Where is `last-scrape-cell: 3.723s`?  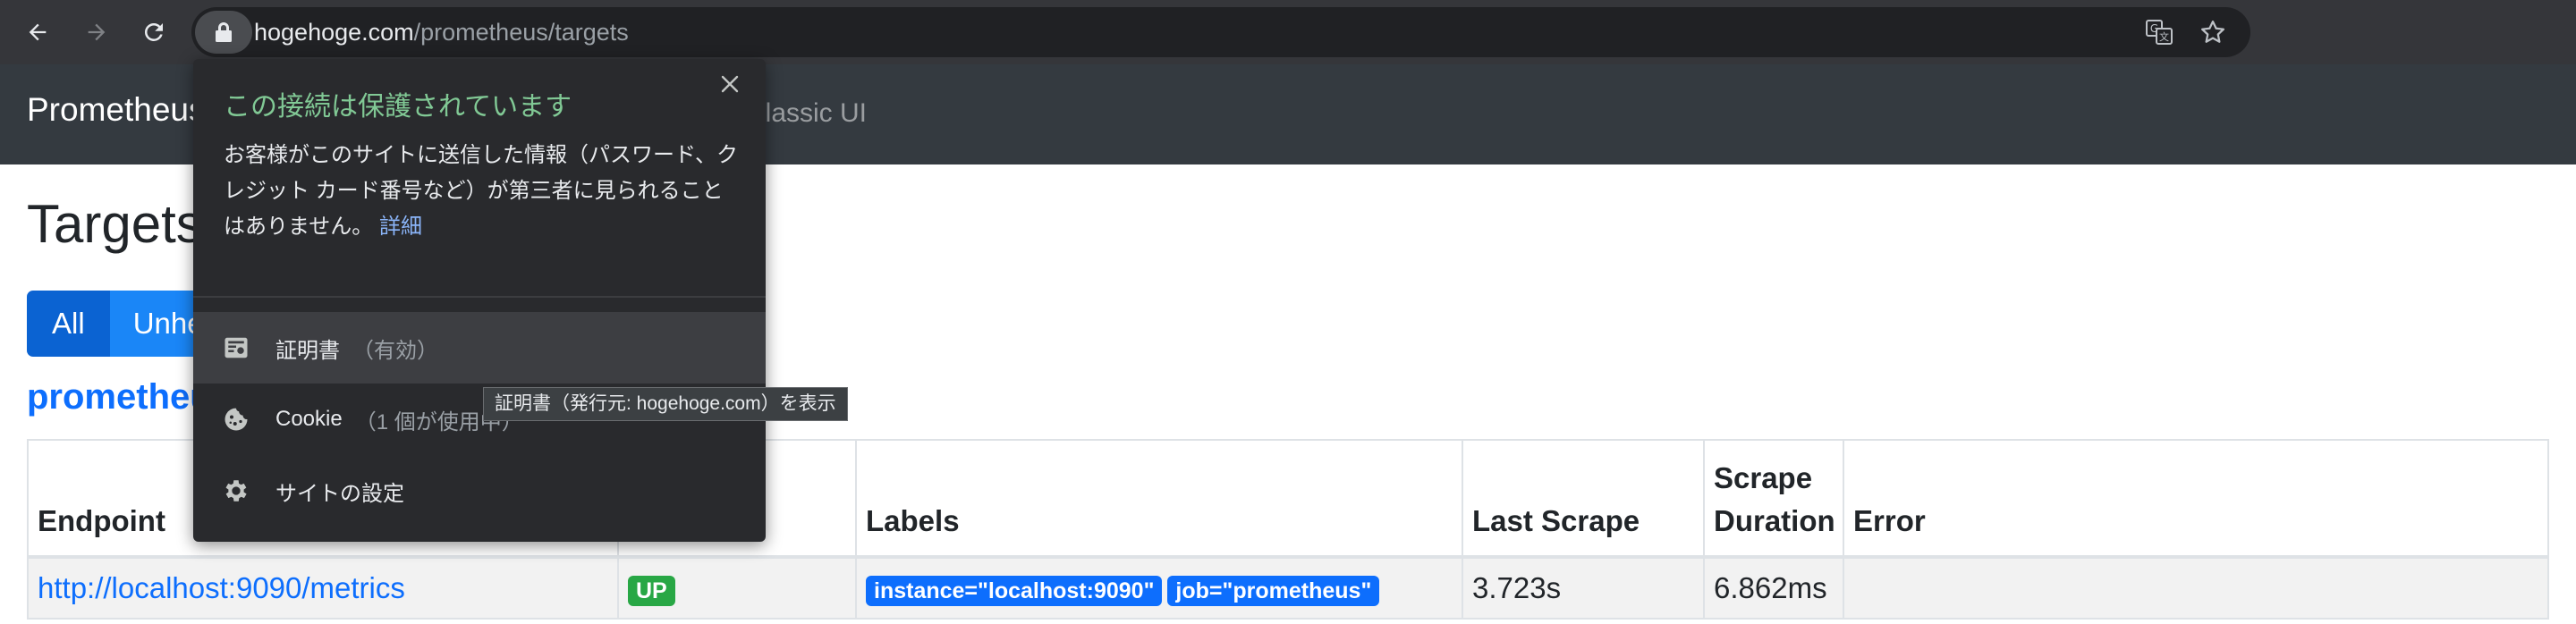
last-scrape-cell: 3.723s is located at coordinates (1583, 588).